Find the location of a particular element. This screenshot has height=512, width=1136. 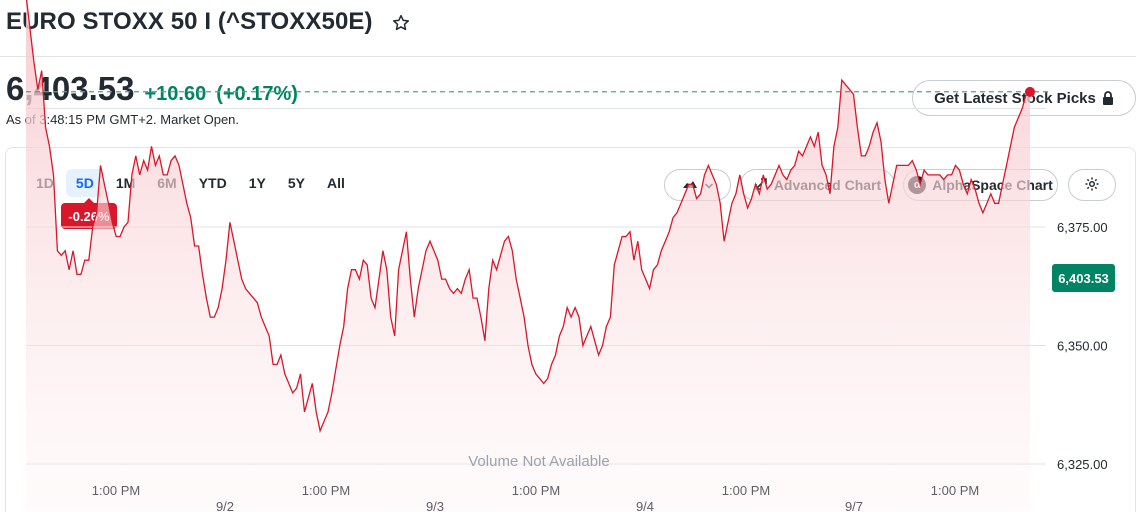

last-price-dot is located at coordinates (1030, 91).